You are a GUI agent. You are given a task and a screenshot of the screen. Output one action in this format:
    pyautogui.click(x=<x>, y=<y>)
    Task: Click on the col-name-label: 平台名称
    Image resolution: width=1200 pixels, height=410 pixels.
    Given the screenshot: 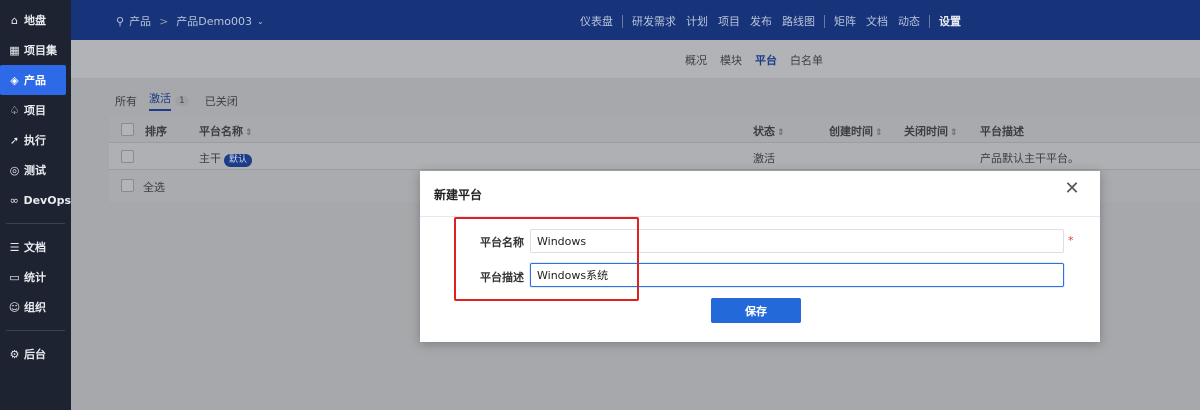 What is the action you would take?
    pyautogui.click(x=221, y=131)
    